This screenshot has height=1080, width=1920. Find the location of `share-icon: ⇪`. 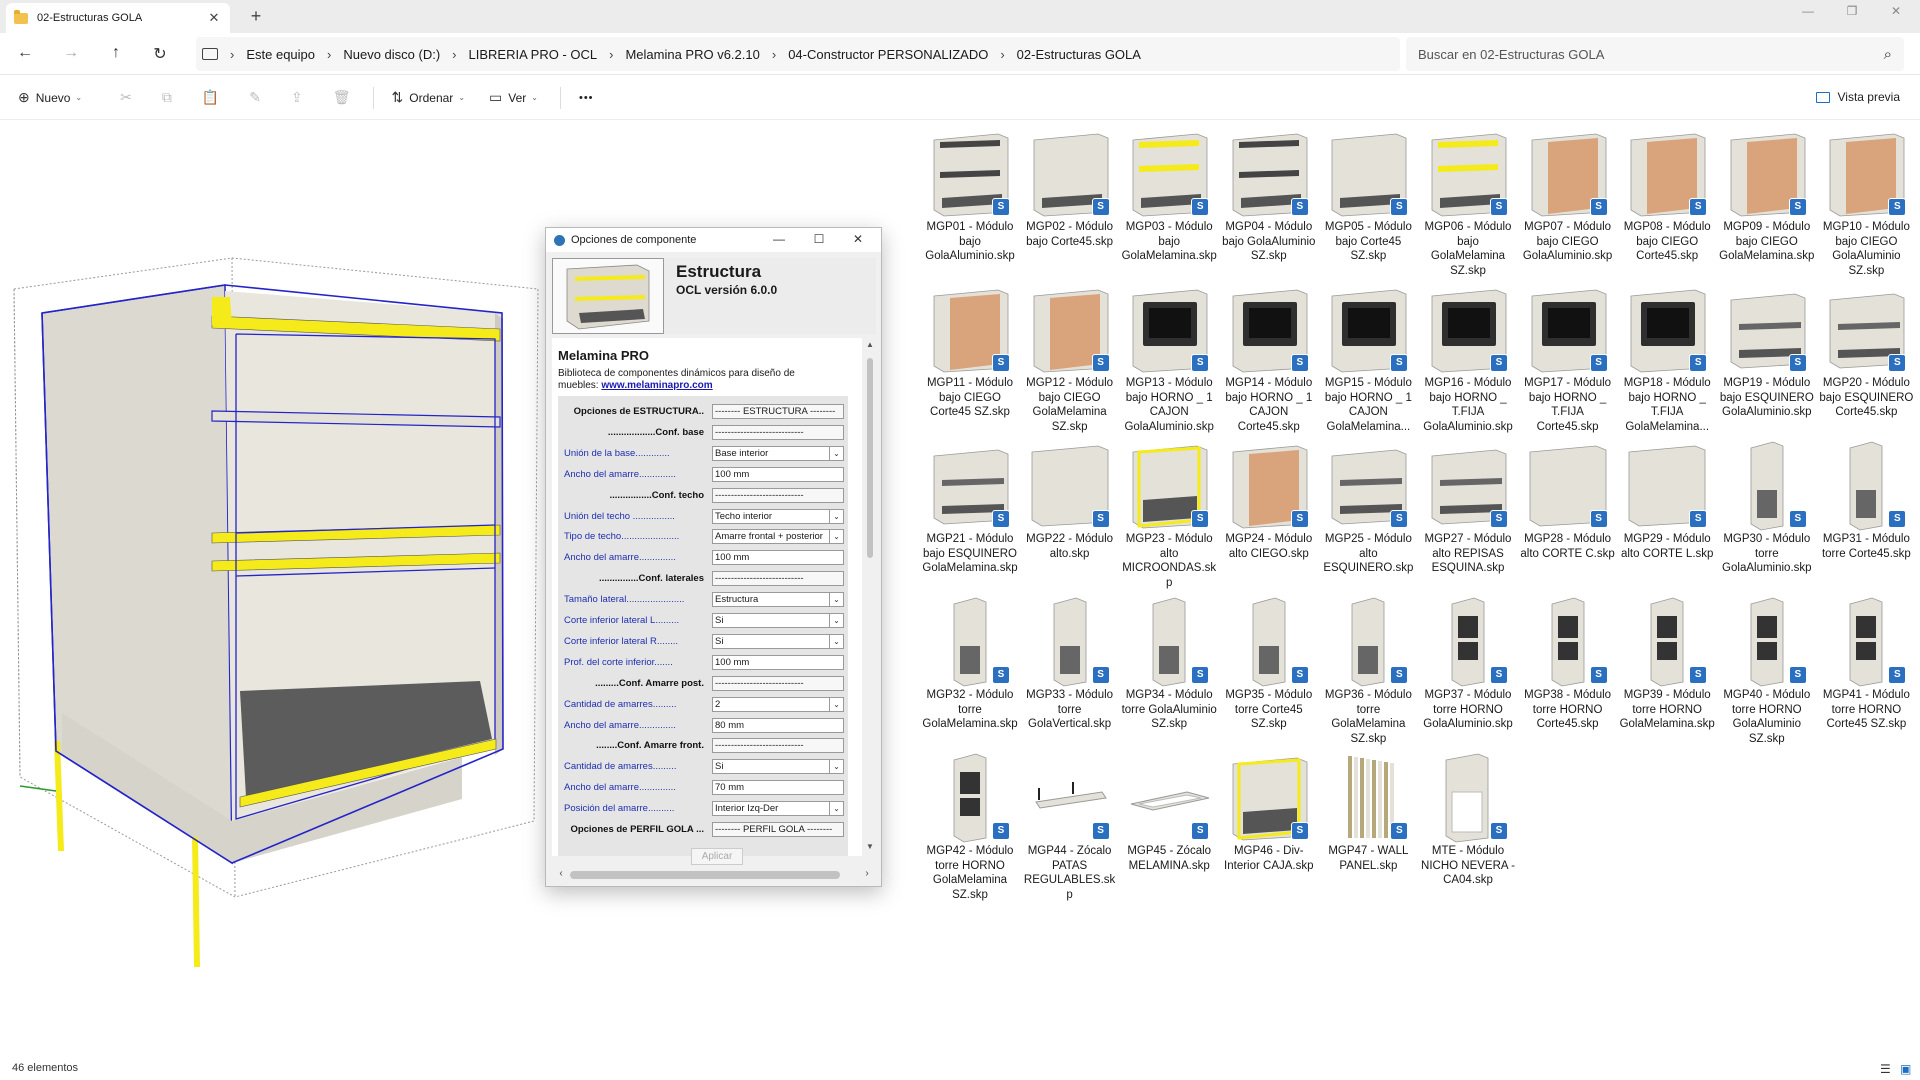

share-icon: ⇪ is located at coordinates (297, 97).